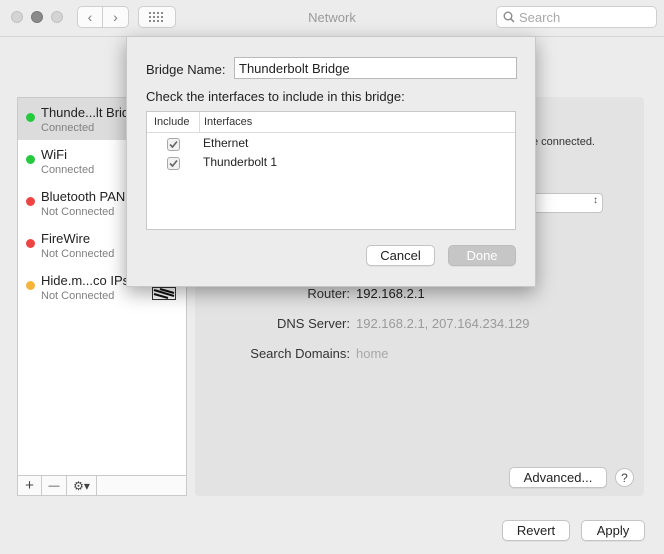 Image resolution: width=664 pixels, height=554 pixels. I want to click on search-field: Search, so click(576, 17).